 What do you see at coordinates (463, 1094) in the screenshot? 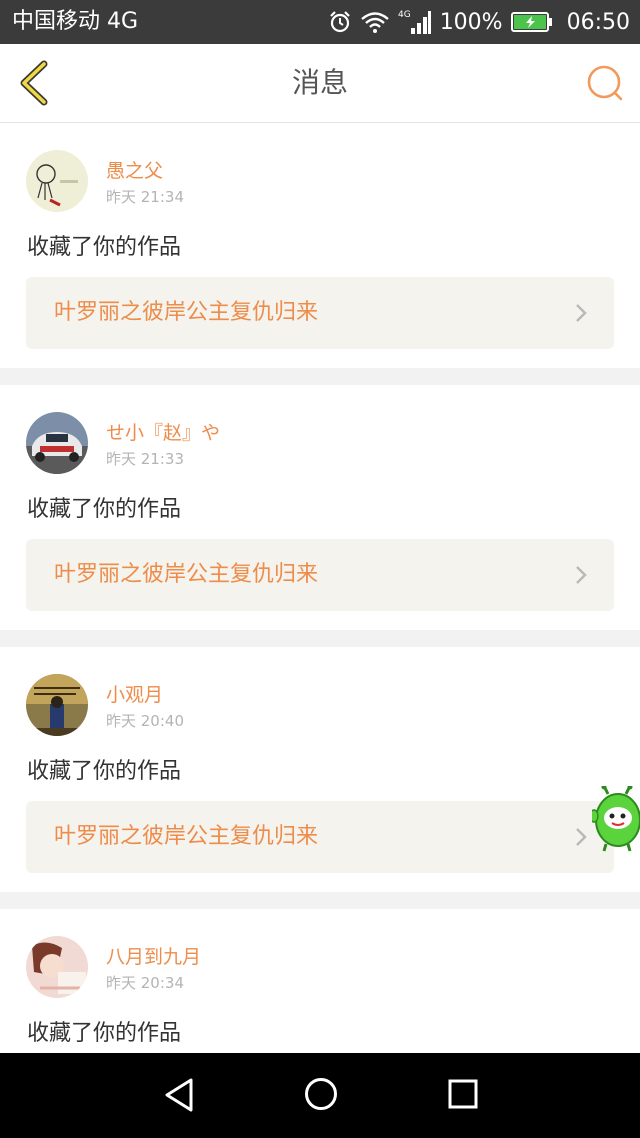
I see `nav-recent-square-icon` at bounding box center [463, 1094].